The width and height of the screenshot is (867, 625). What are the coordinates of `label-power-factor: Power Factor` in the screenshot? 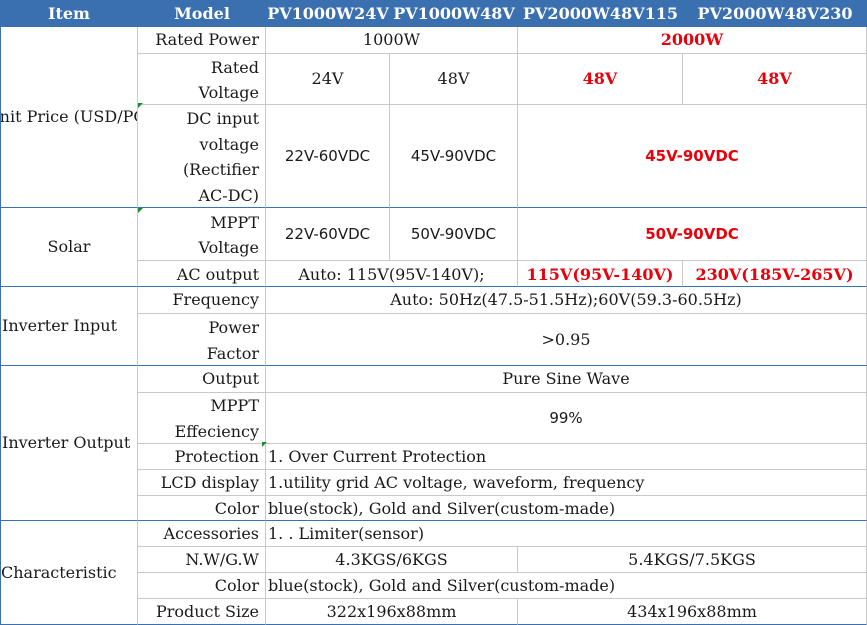 It's located at (202, 340).